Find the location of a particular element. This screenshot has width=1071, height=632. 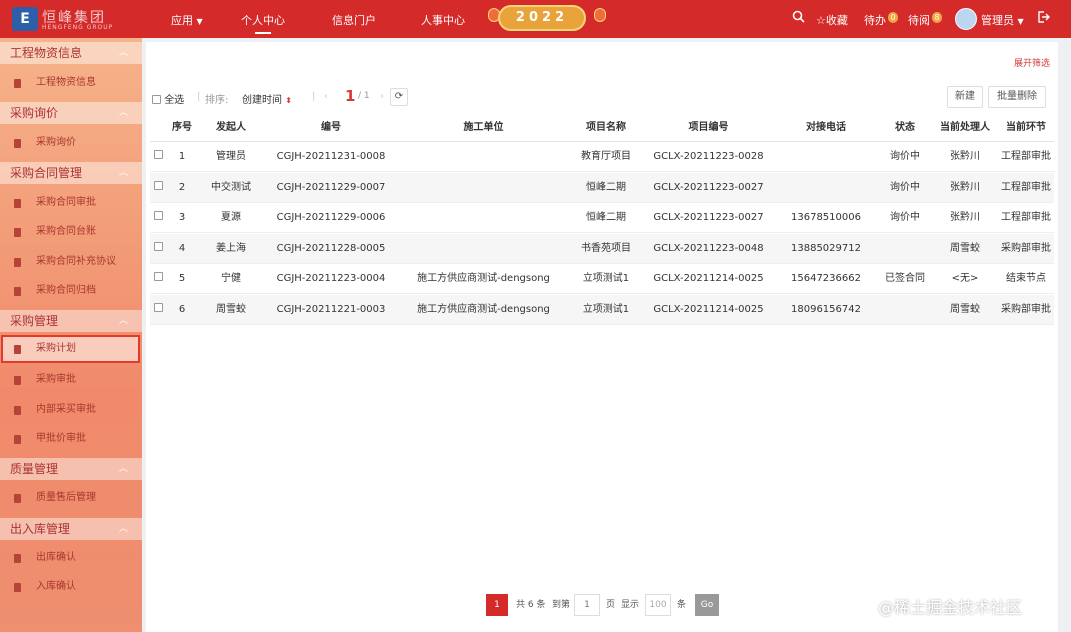

sort-icon: ⬍ is located at coordinates (288, 100).